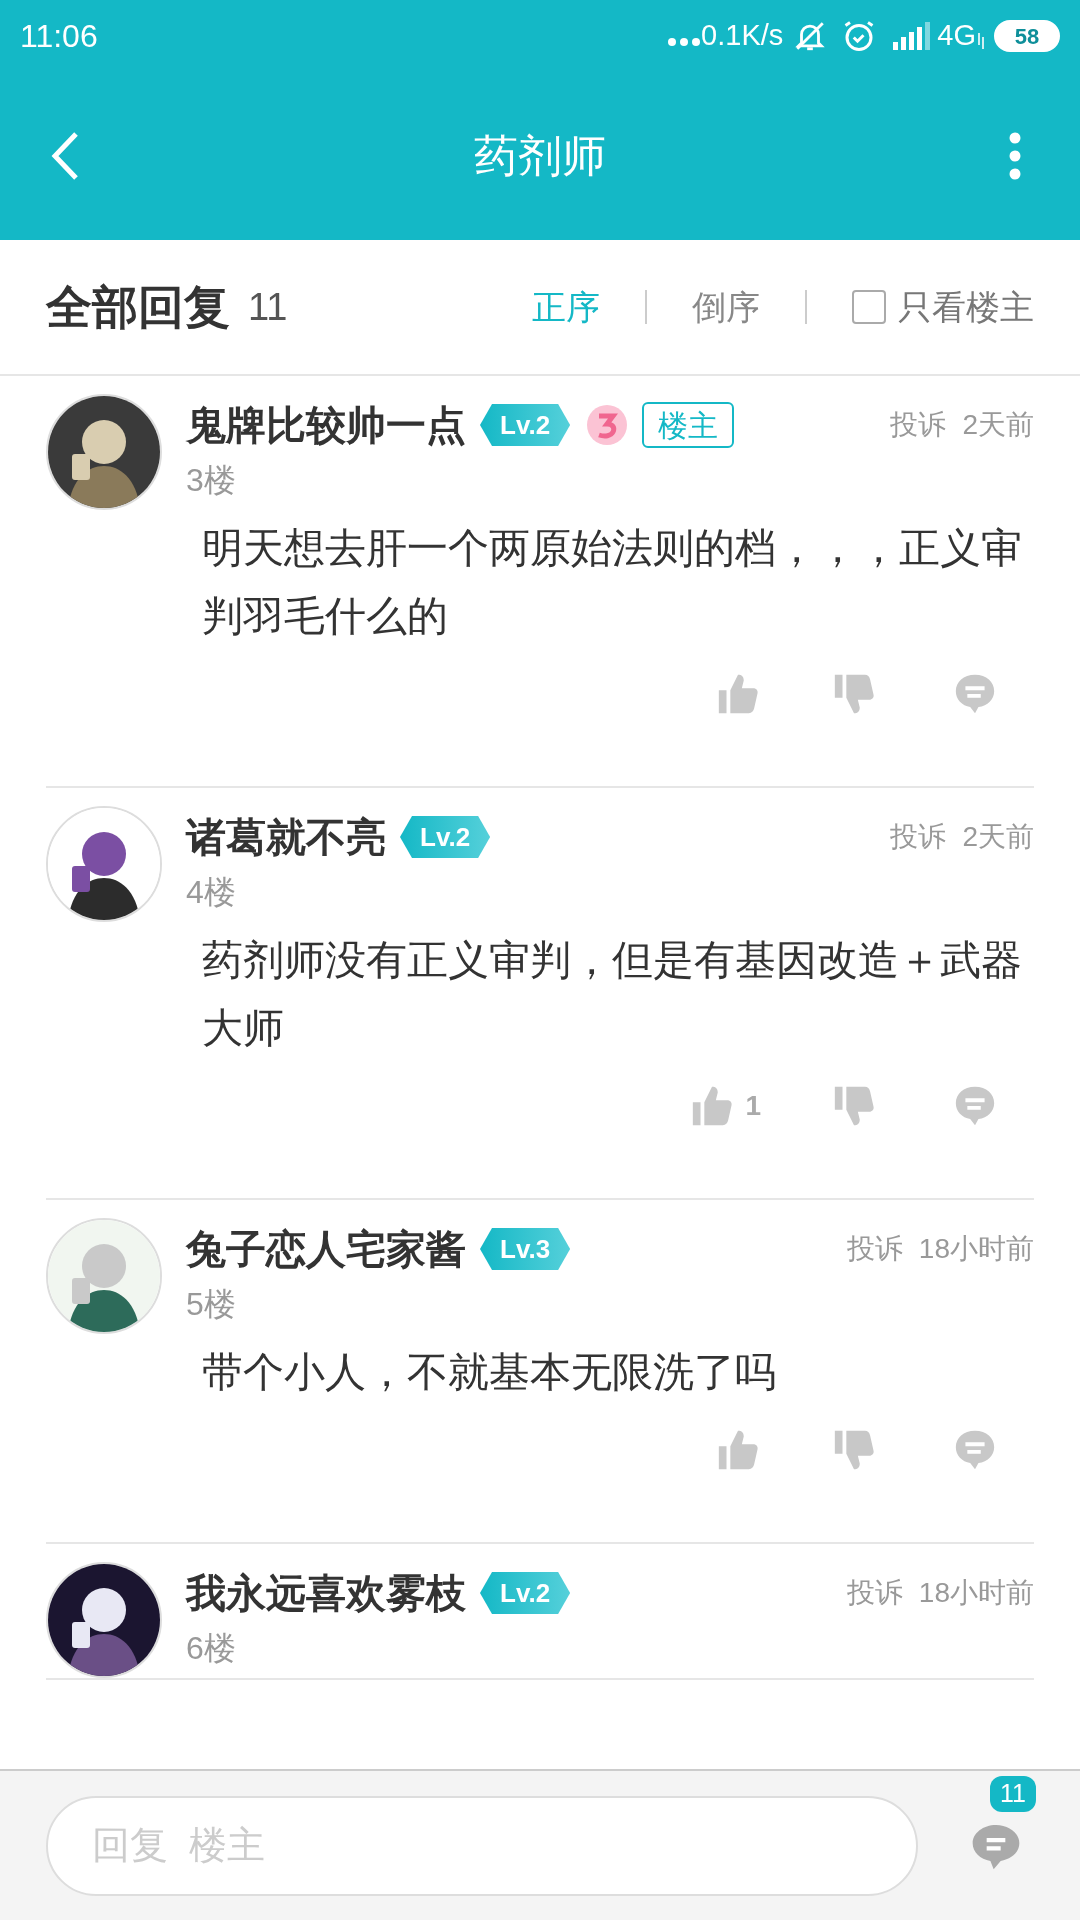  Describe the element at coordinates (1027, 36) in the screenshot. I see `battery-indicator: 58` at that location.